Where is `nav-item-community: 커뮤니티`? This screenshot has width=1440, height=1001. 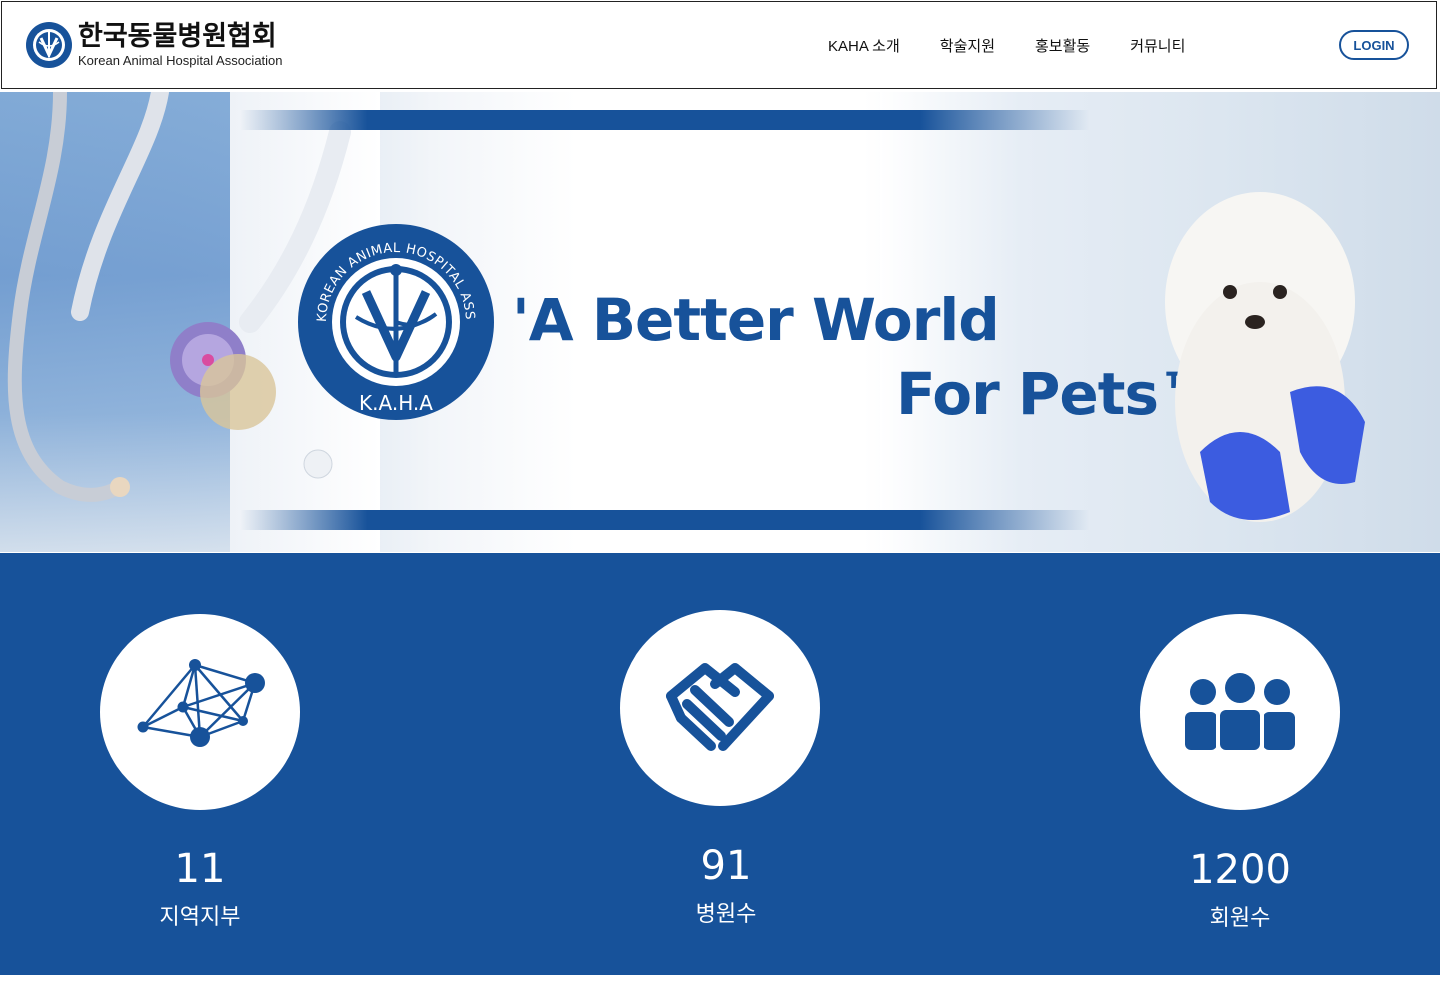
nav-item-community: 커뮤니티 is located at coordinates (1157, 45).